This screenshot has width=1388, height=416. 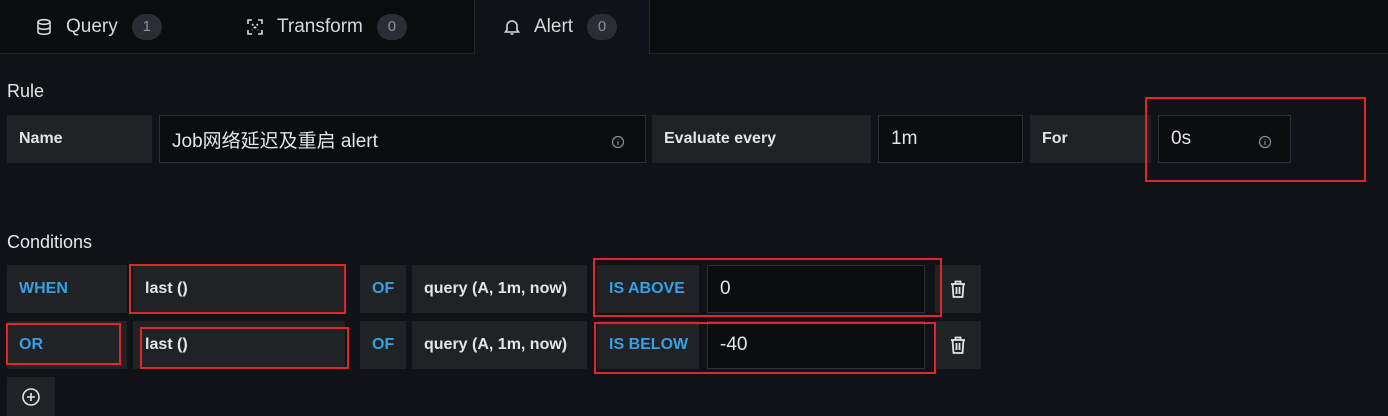 I want to click on conditions-section-title: Conditions, so click(x=50, y=242).